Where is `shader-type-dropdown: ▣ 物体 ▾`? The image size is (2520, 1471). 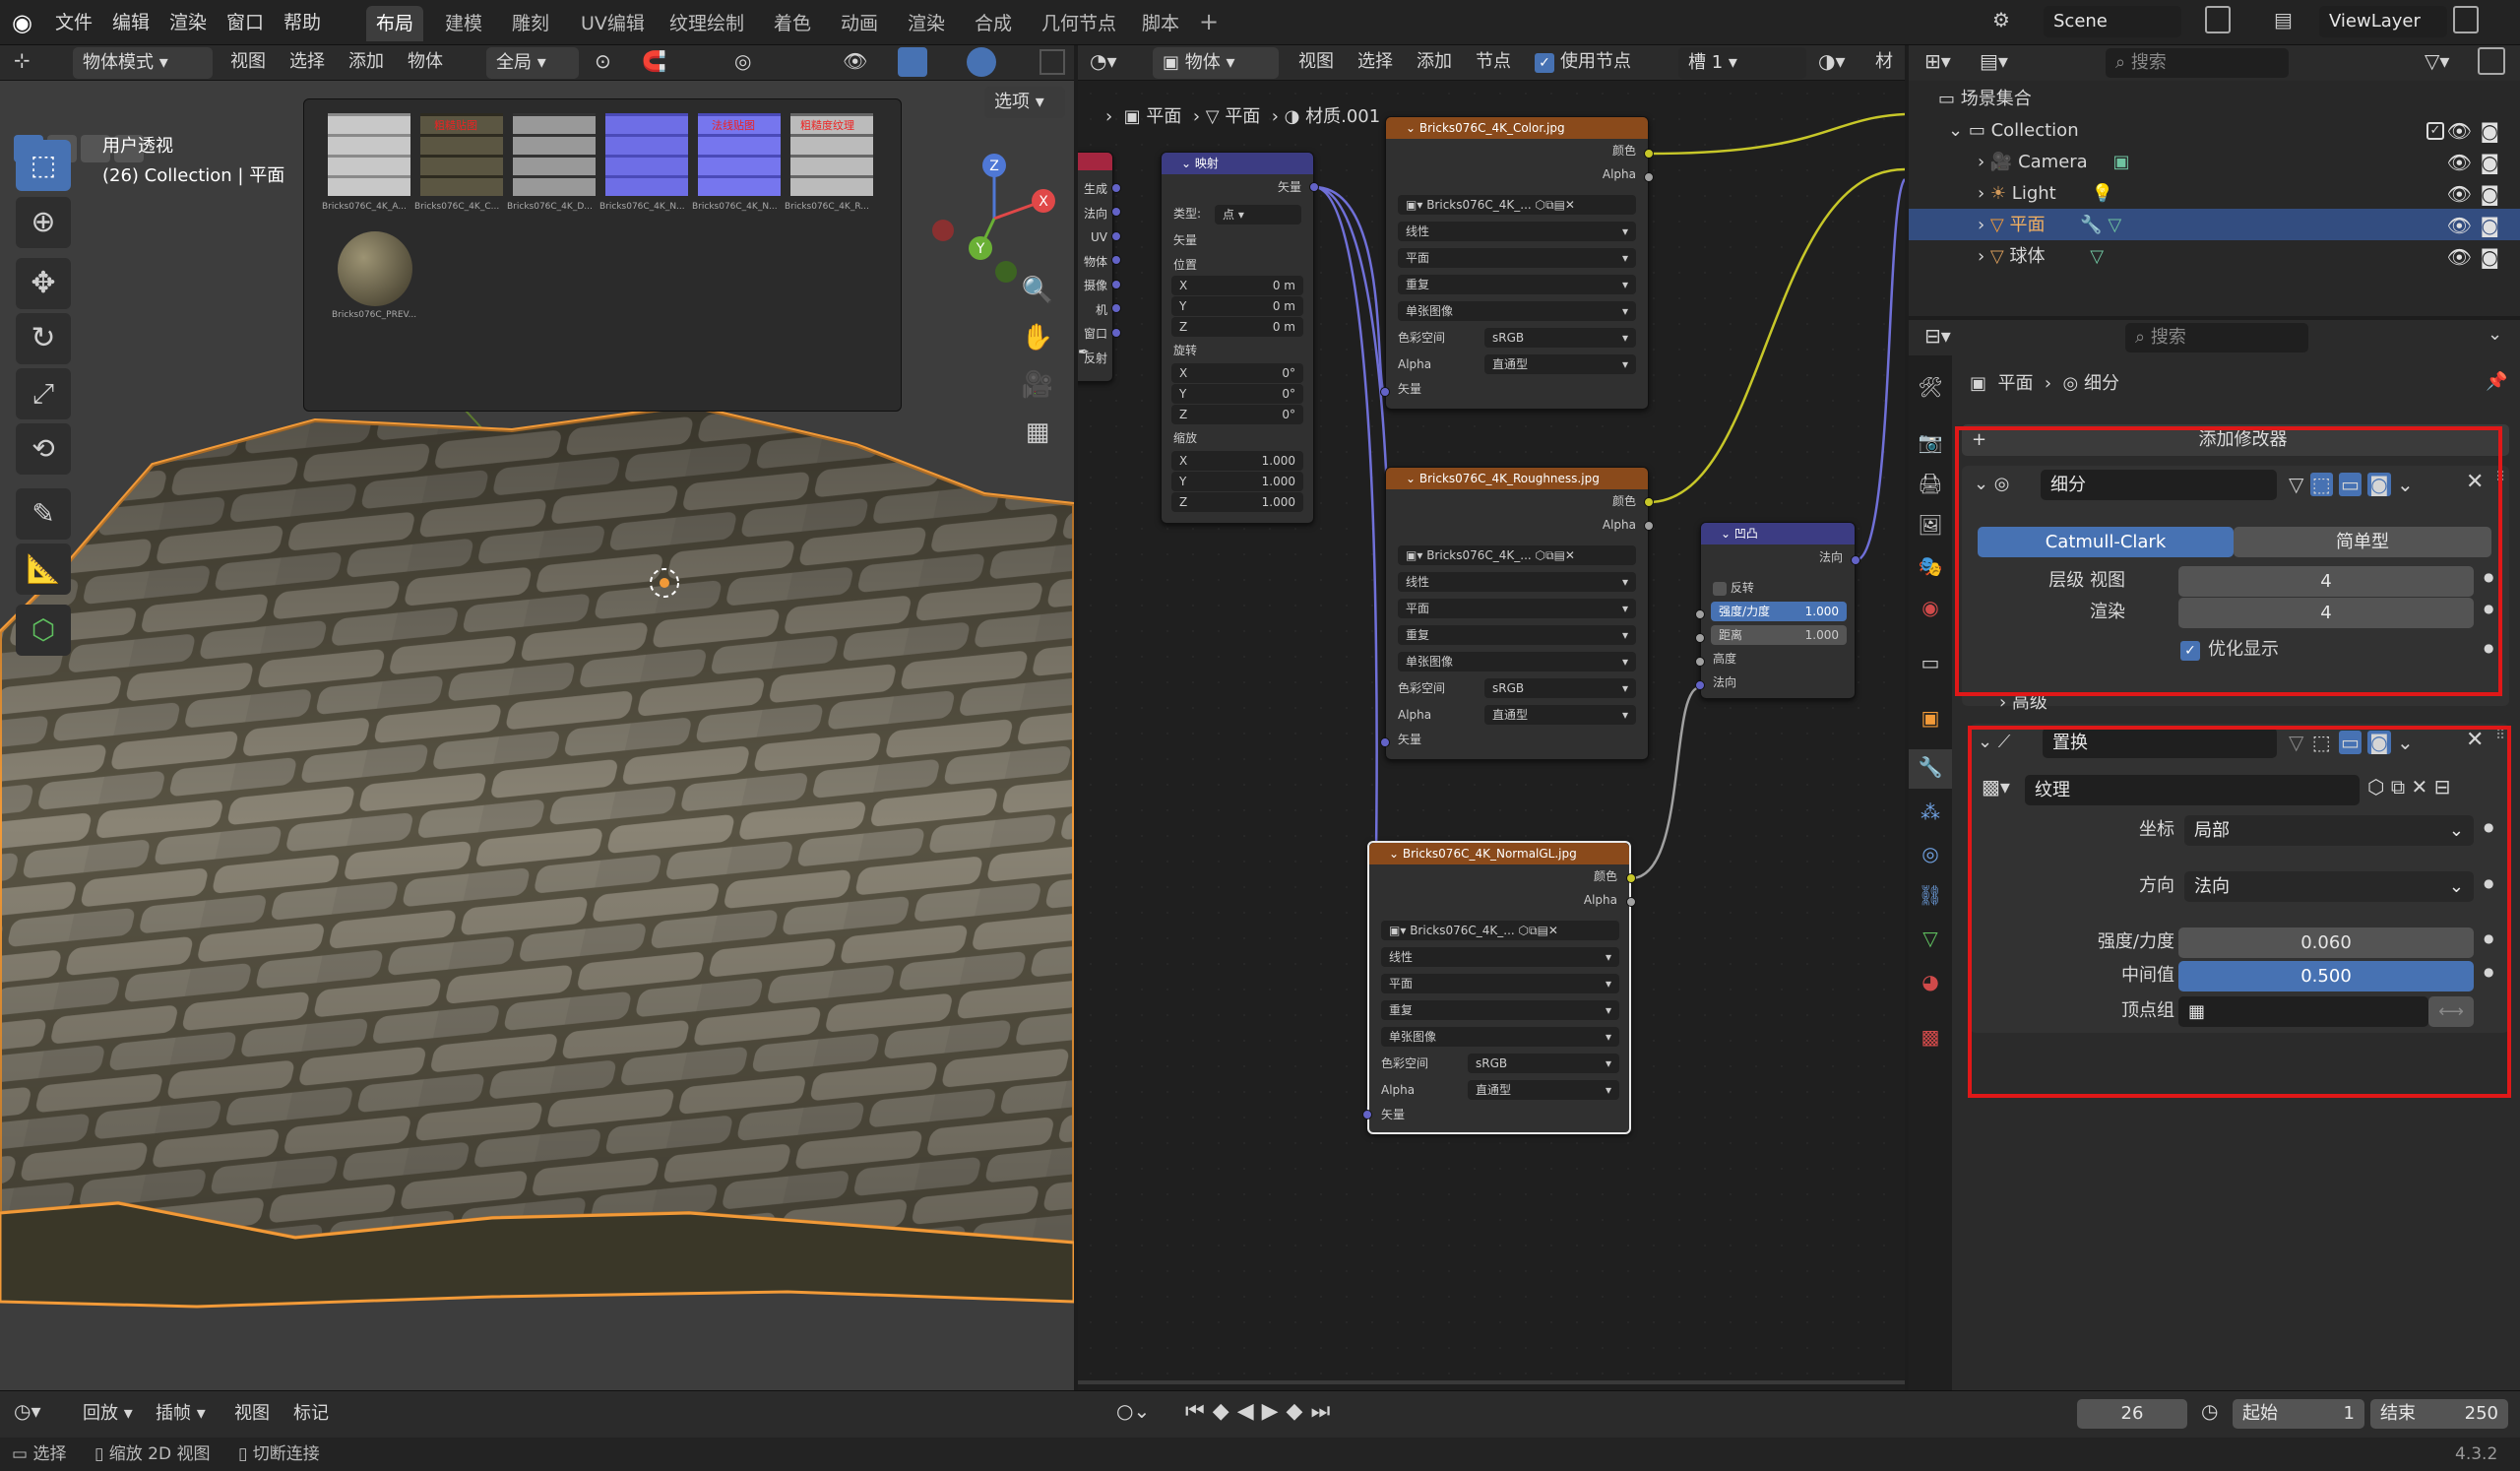
shader-type-dropdown: ▣ 物体 ▾ is located at coordinates (1216, 63).